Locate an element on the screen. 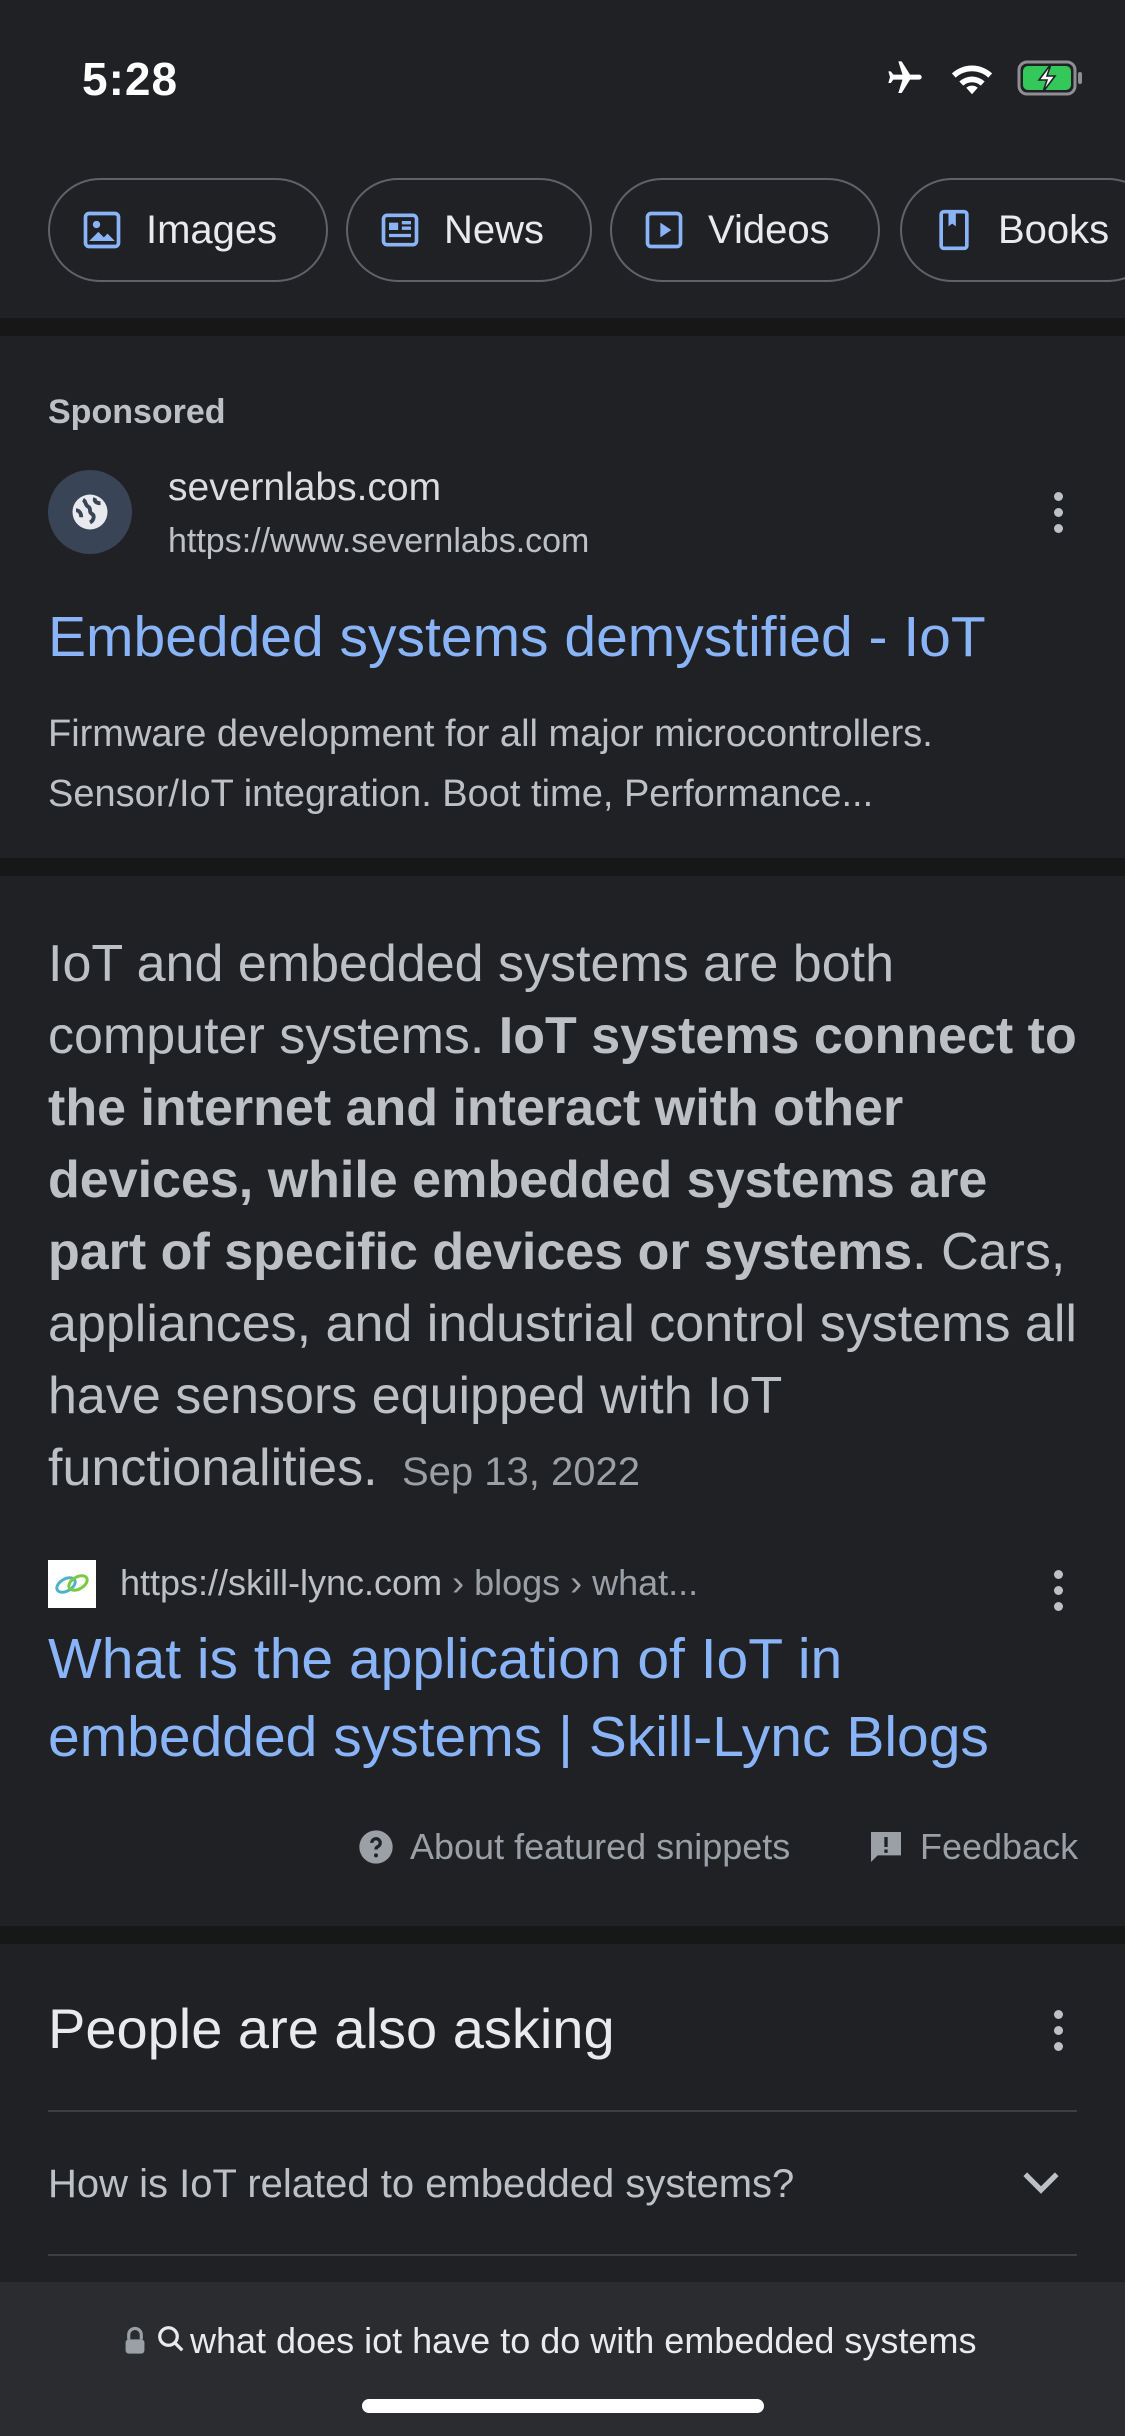 Image resolution: width=1125 pixels, height=2436 pixels. feedback-icon is located at coordinates (886, 1847).